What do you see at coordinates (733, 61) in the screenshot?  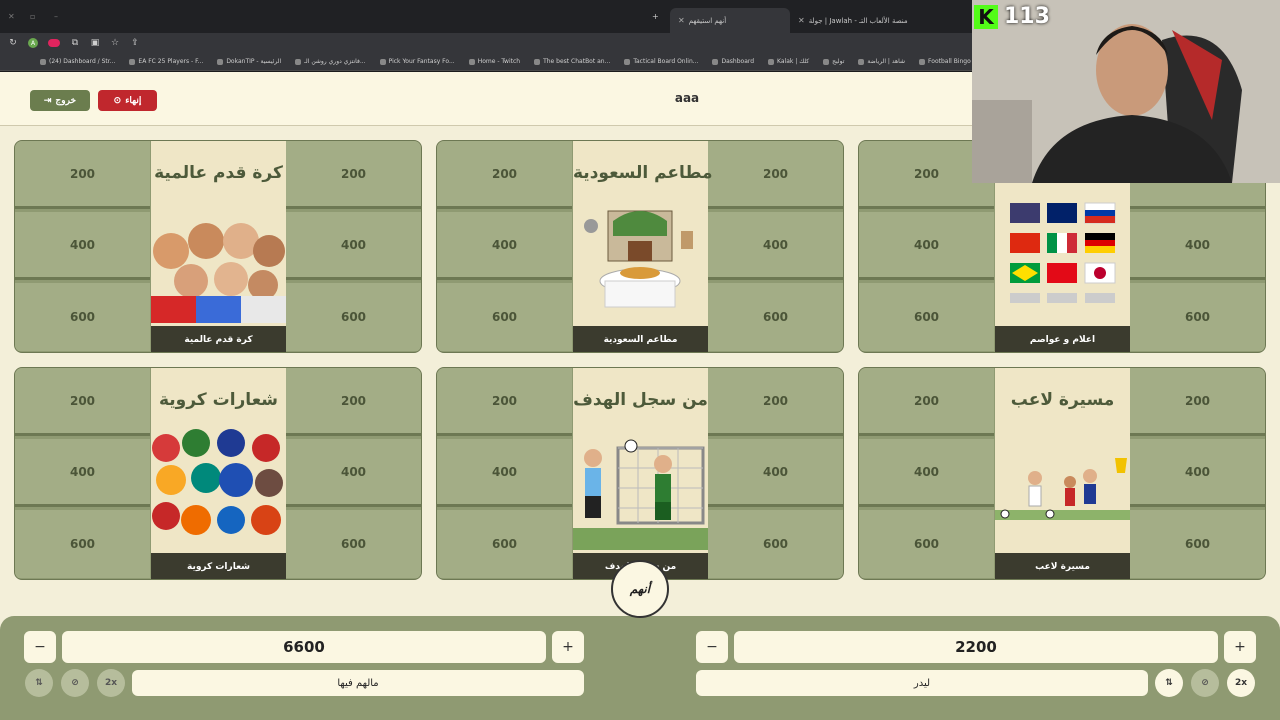 I see `bookmark-item: Dashboard` at bounding box center [733, 61].